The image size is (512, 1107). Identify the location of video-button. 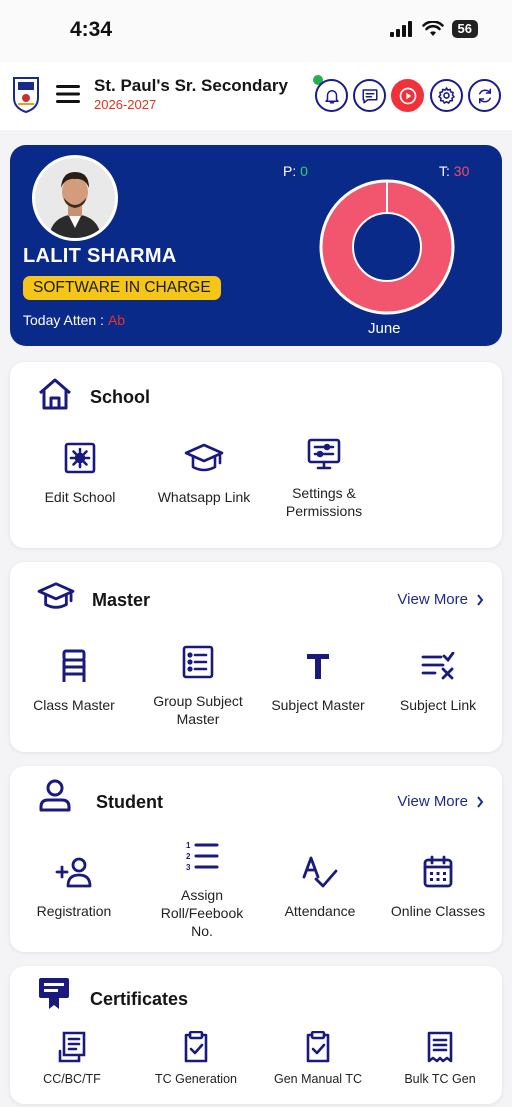
(407, 95).